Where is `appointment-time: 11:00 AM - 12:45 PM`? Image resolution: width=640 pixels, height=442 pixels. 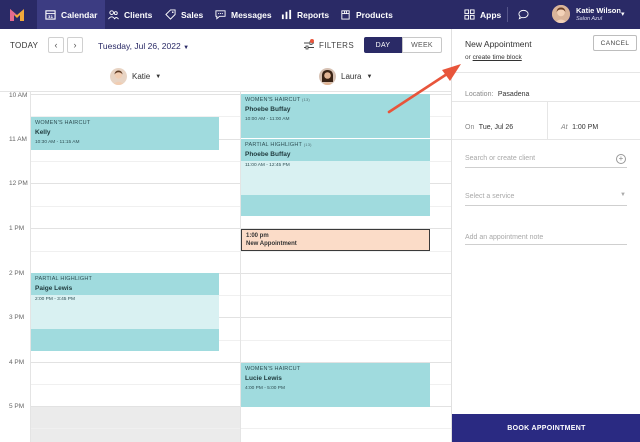 appointment-time: 11:00 AM - 12:45 PM is located at coordinates (267, 165).